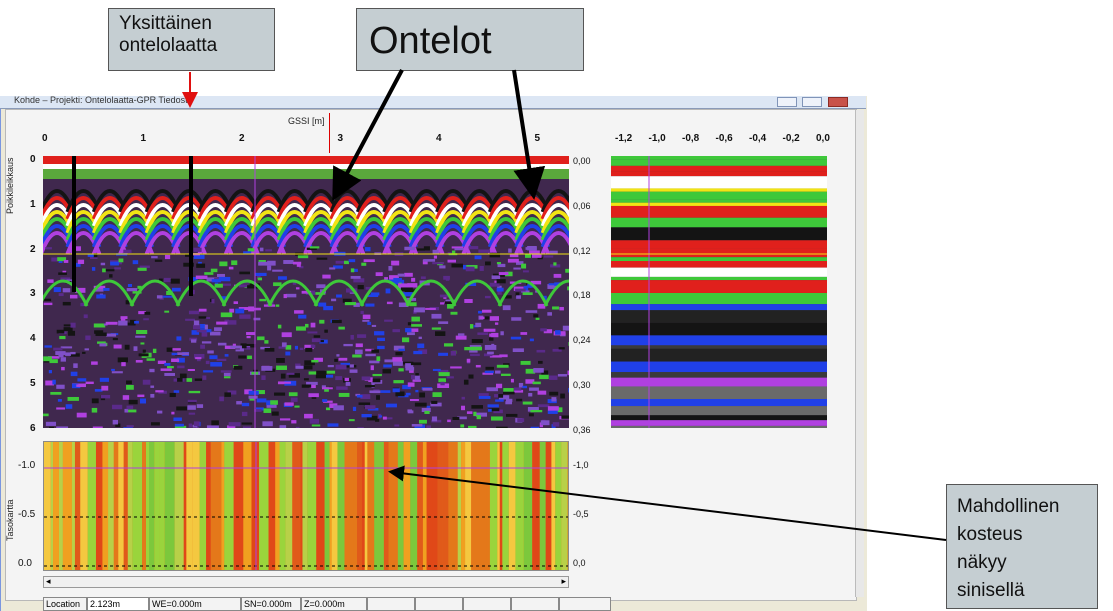 Image resolution: width=1113 pixels, height=611 pixels. I want to click on void-arrow-left, so click(368, 135).